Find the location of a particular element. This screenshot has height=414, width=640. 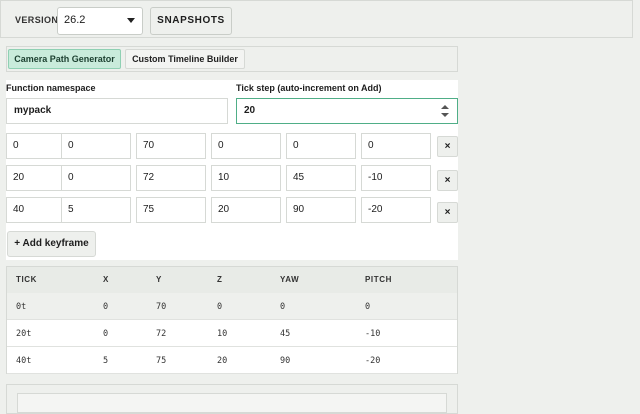

keyframe-yaw-input: 90 is located at coordinates (321, 210).